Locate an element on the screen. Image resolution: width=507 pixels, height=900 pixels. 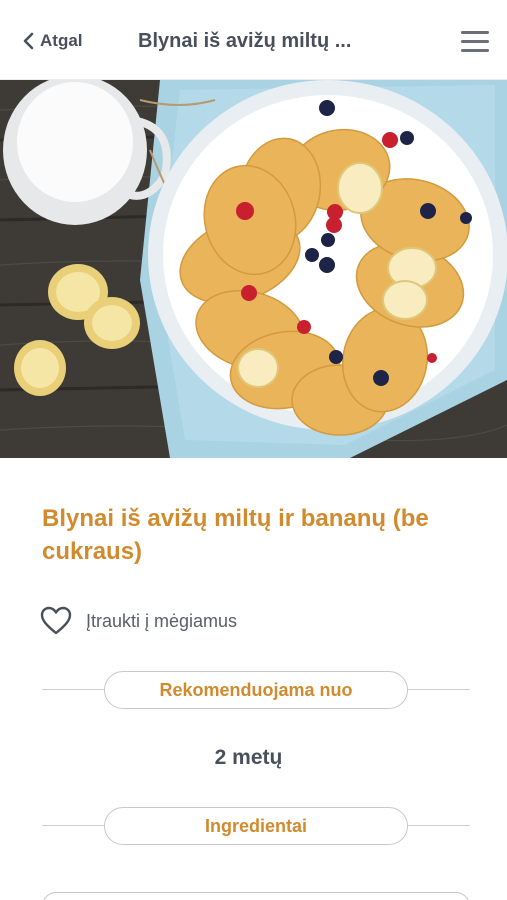
ingredients-pill: Ingredientai is located at coordinates (256, 826).